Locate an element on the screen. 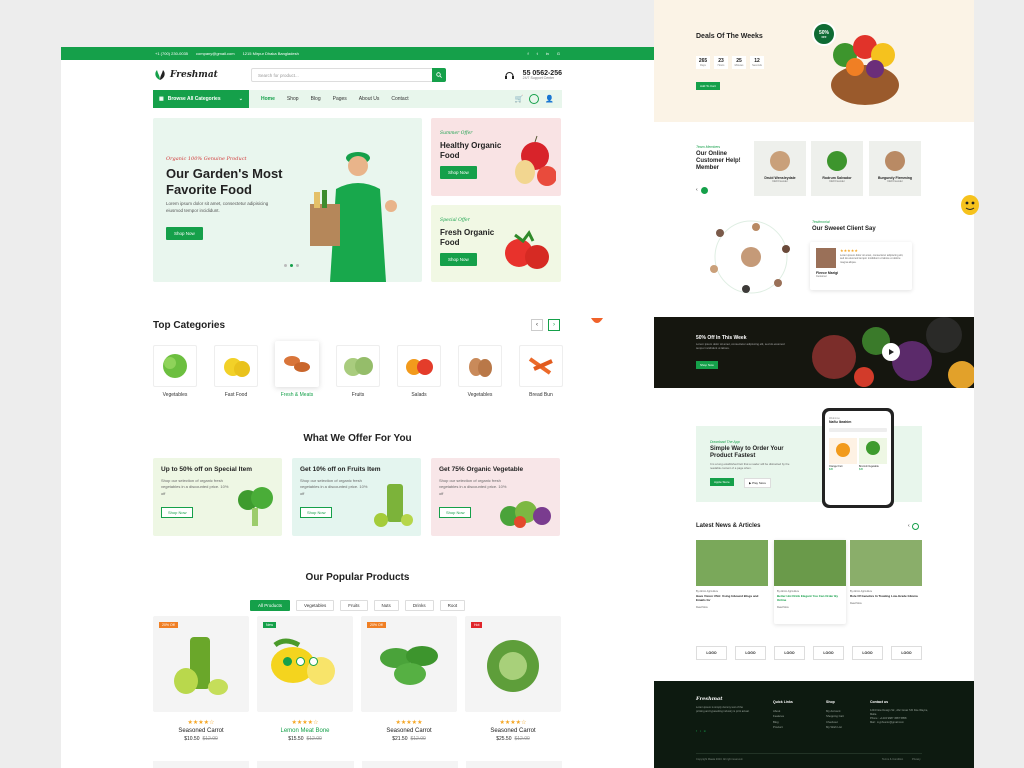 This screenshot has width=1024, height=768. deals-add-to-cart-button: Add To Cart is located at coordinates (708, 86).